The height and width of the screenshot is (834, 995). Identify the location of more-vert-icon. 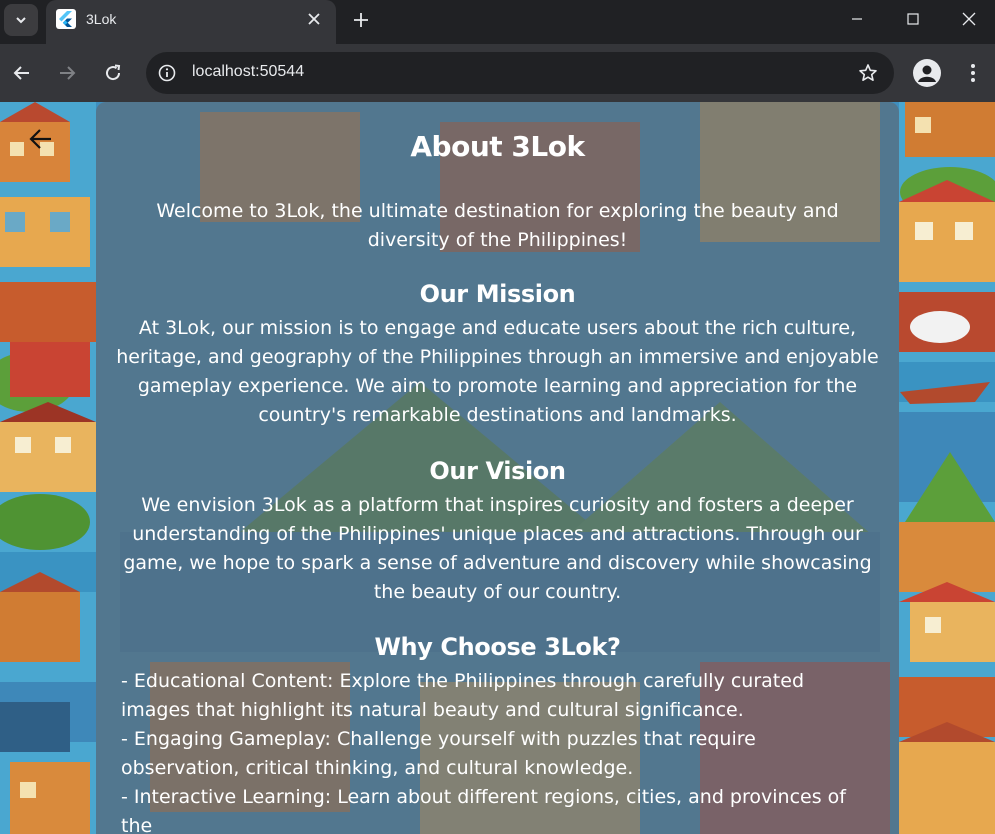
(973, 73).